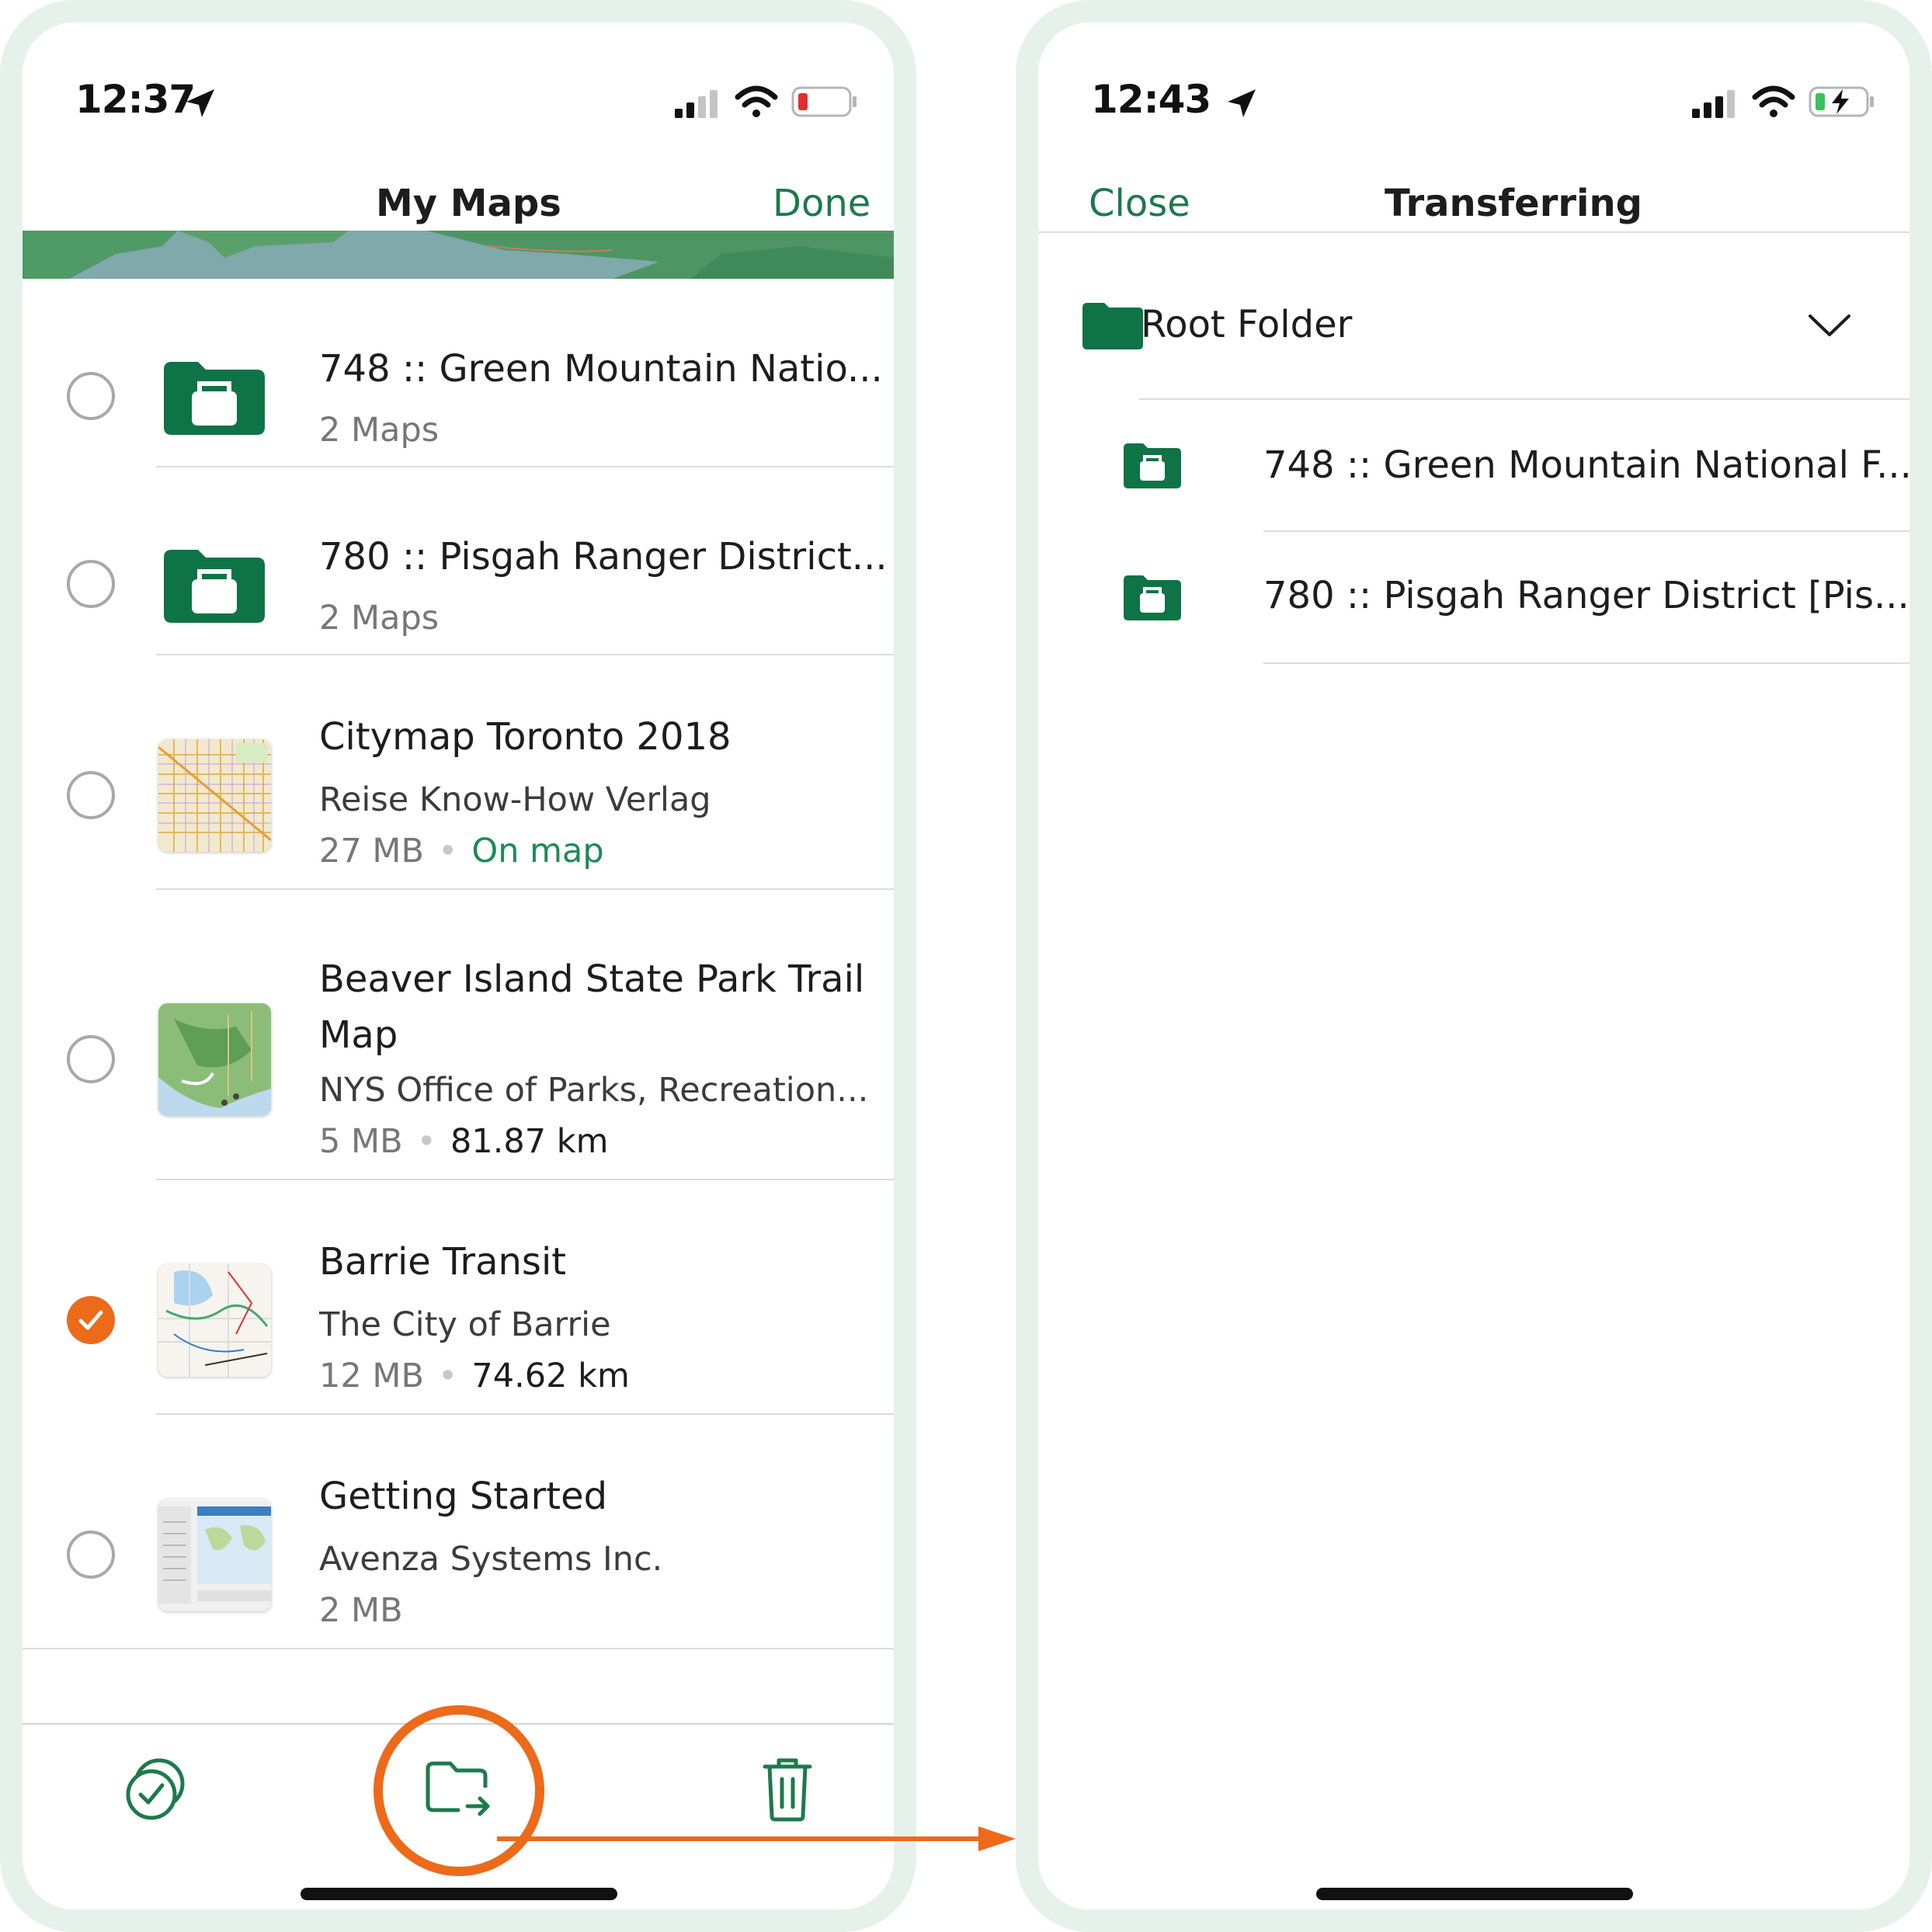 The width and height of the screenshot is (1932, 1932). What do you see at coordinates (463, 1496) in the screenshot?
I see `item-title: Getting Started` at bounding box center [463, 1496].